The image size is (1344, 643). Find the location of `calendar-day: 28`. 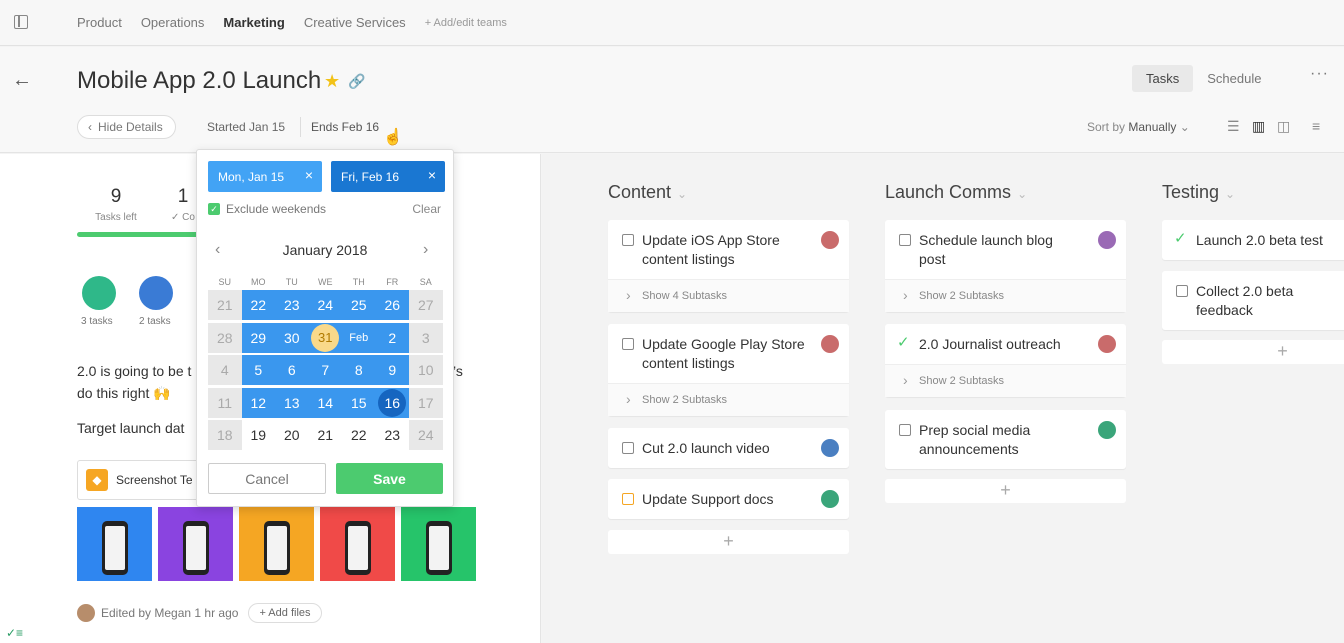

calendar-day: 28 is located at coordinates (225, 337).